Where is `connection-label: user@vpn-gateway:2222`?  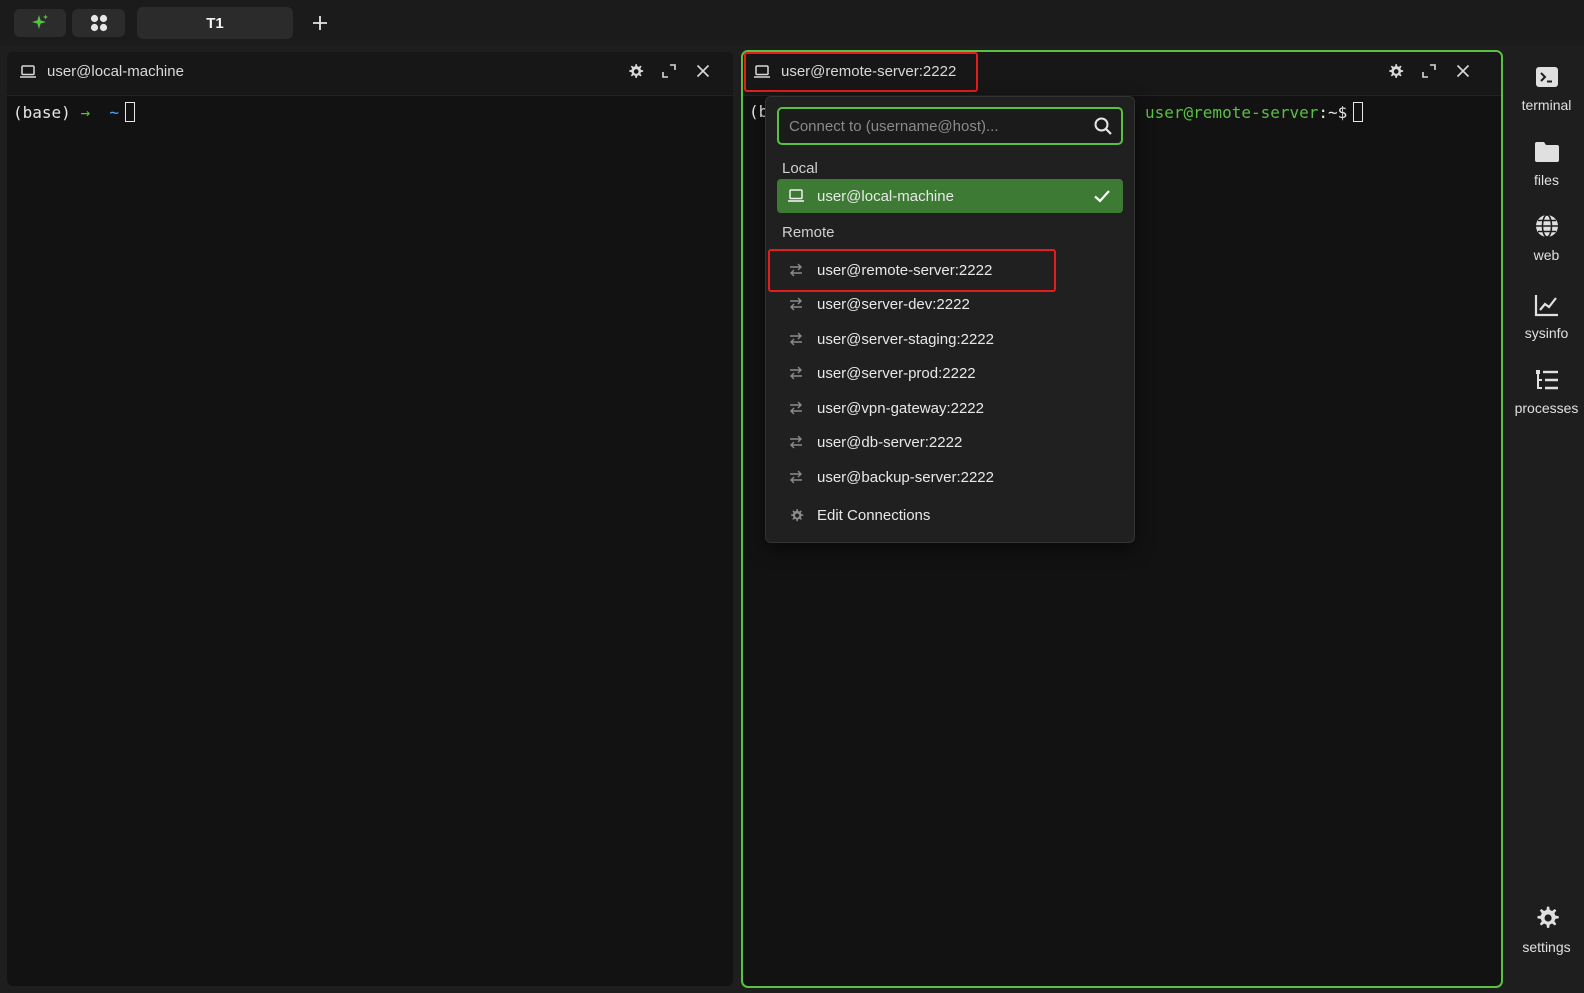
connection-label: user@vpn-gateway:2222 is located at coordinates (900, 408).